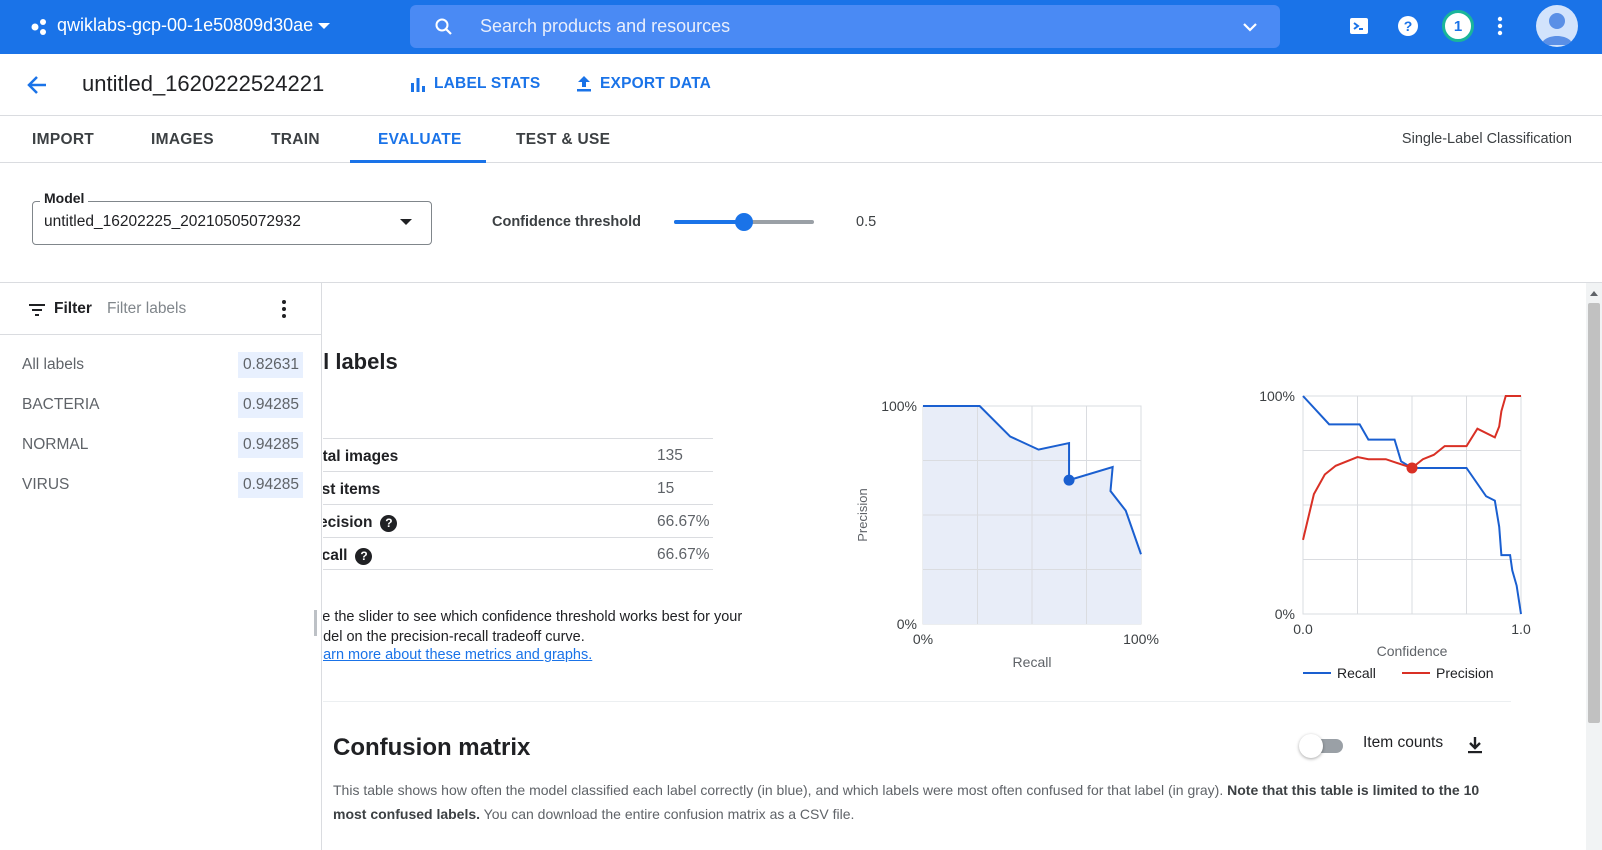 This screenshot has height=850, width=1602. Describe the element at coordinates (862, 514) in the screenshot. I see `y-axis-label: Precision` at that location.